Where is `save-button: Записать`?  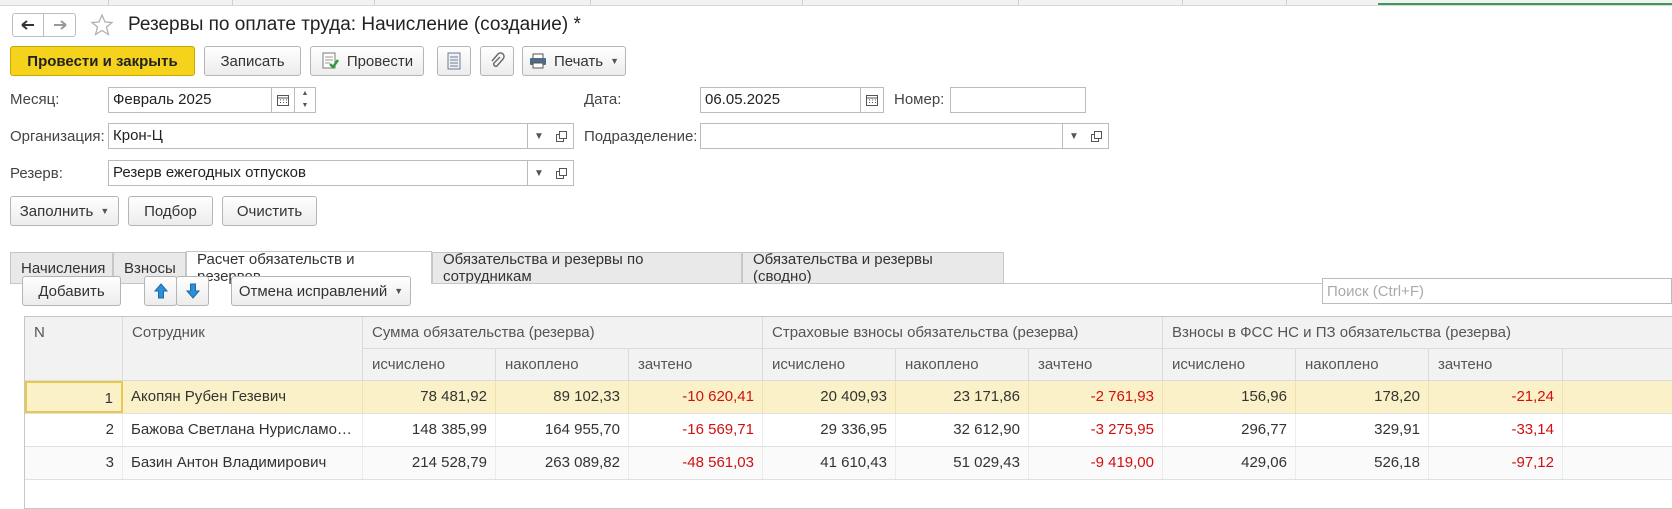
save-button: Записать is located at coordinates (252, 61).